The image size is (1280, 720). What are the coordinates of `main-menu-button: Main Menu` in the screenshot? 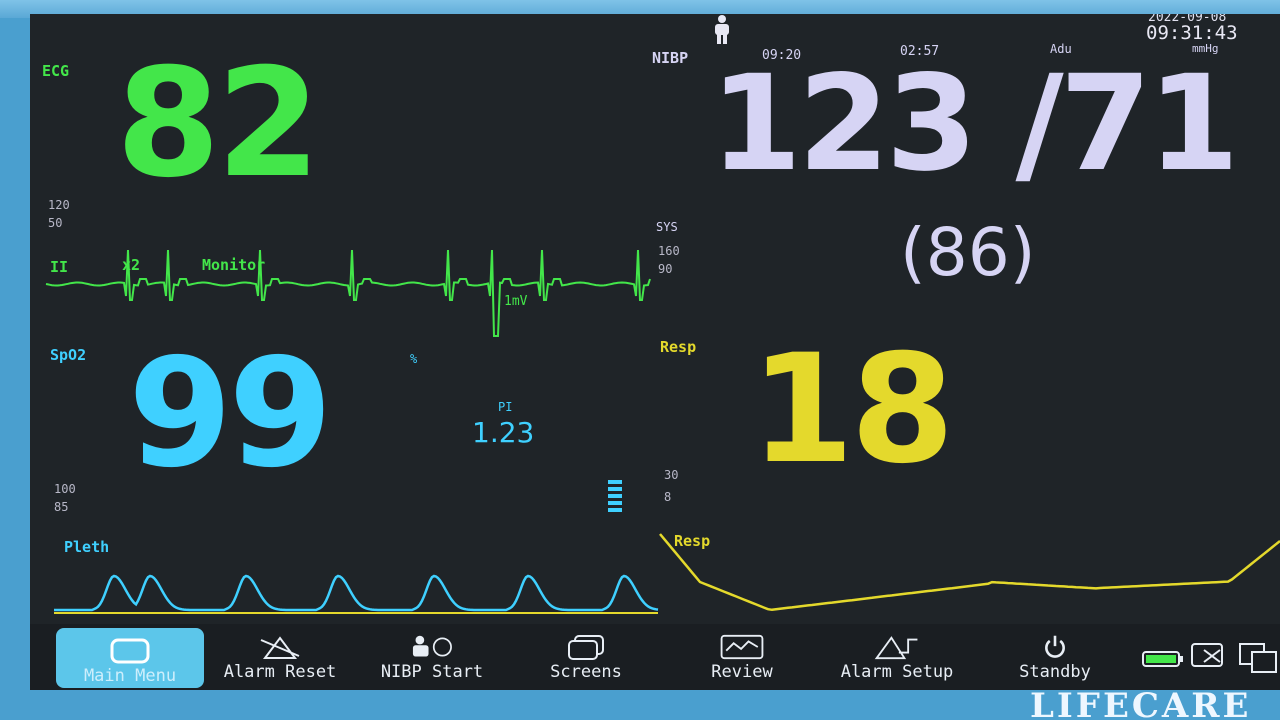 It's located at (130, 658).